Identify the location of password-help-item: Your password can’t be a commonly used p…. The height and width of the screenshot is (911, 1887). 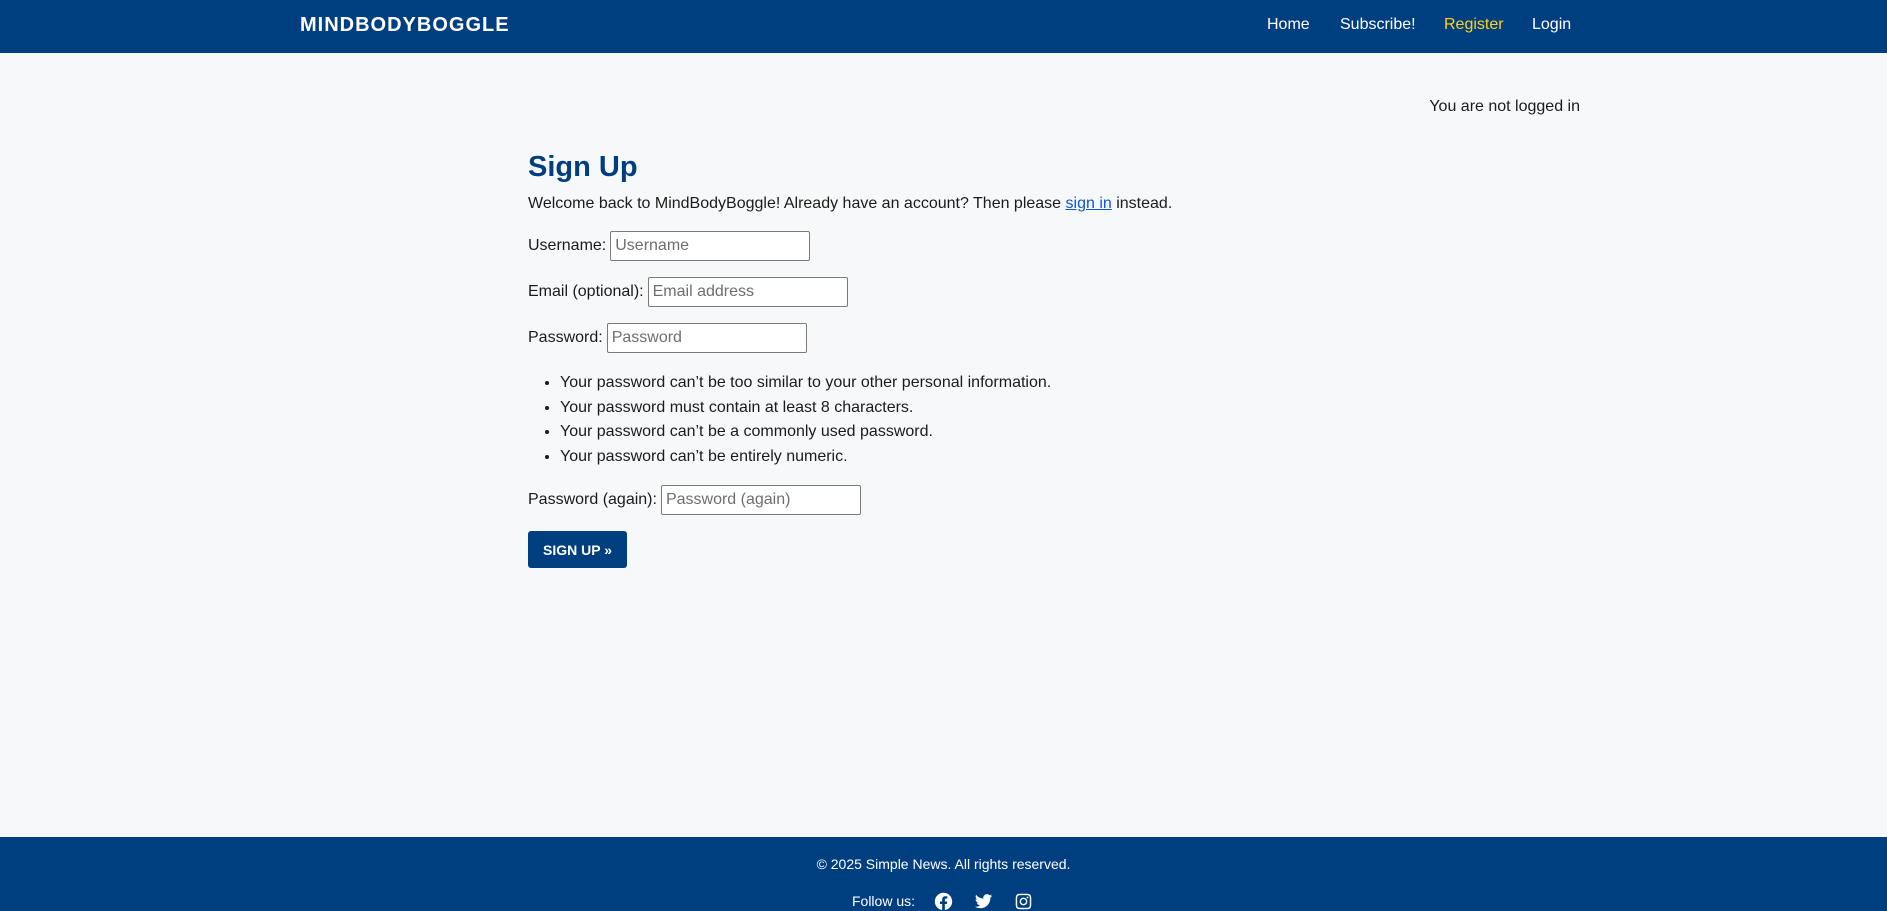
(994, 432).